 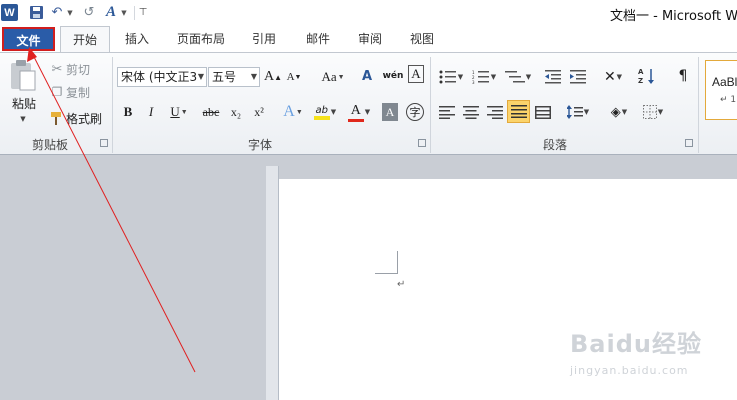 I want to click on margin-corner-mark, so click(x=386, y=262).